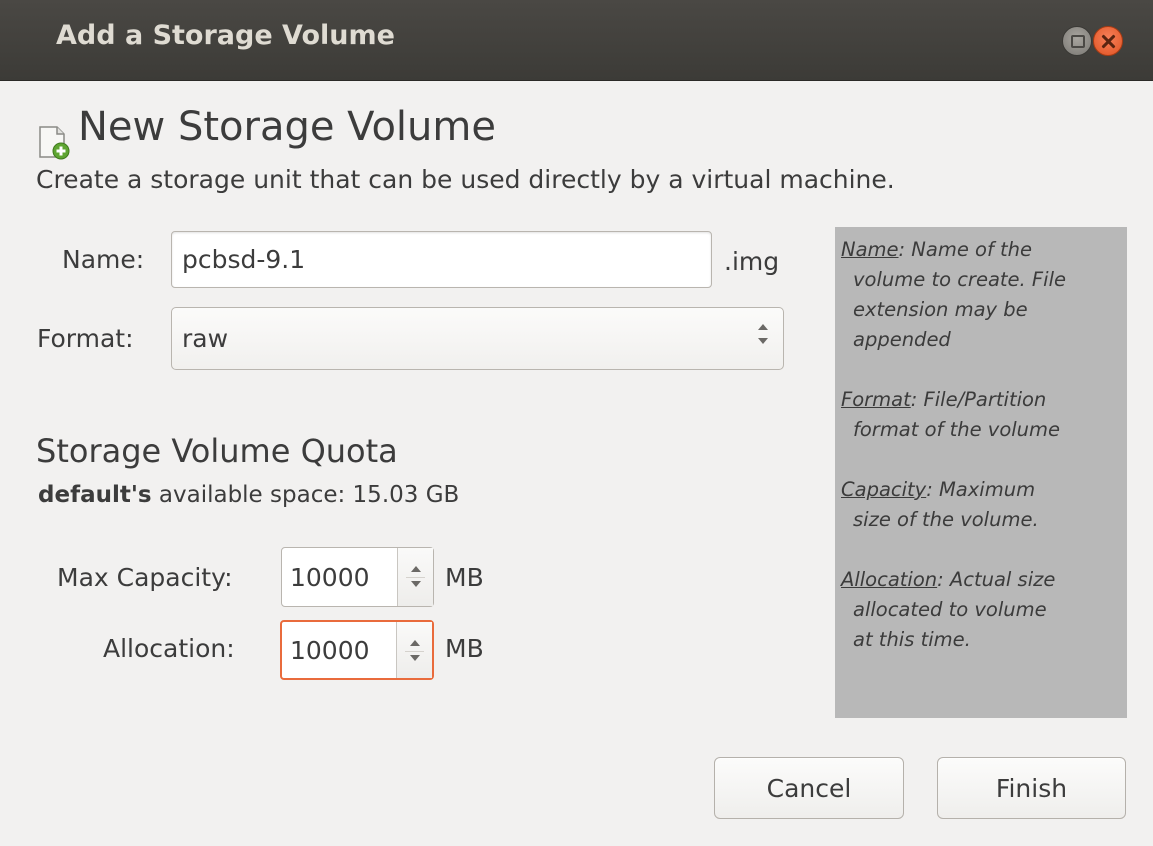 Image resolution: width=1153 pixels, height=846 pixels. What do you see at coordinates (441, 259) in the screenshot?
I see `name-field: pcbsd-9.1` at bounding box center [441, 259].